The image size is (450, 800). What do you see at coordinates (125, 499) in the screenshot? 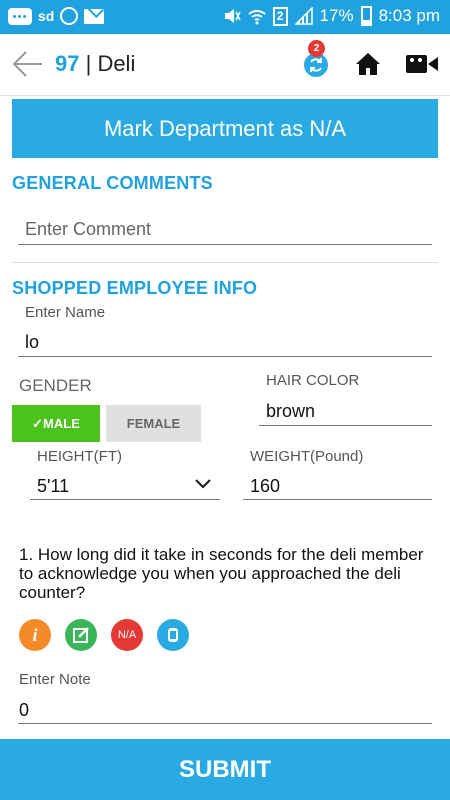
I see `height-underline` at bounding box center [125, 499].